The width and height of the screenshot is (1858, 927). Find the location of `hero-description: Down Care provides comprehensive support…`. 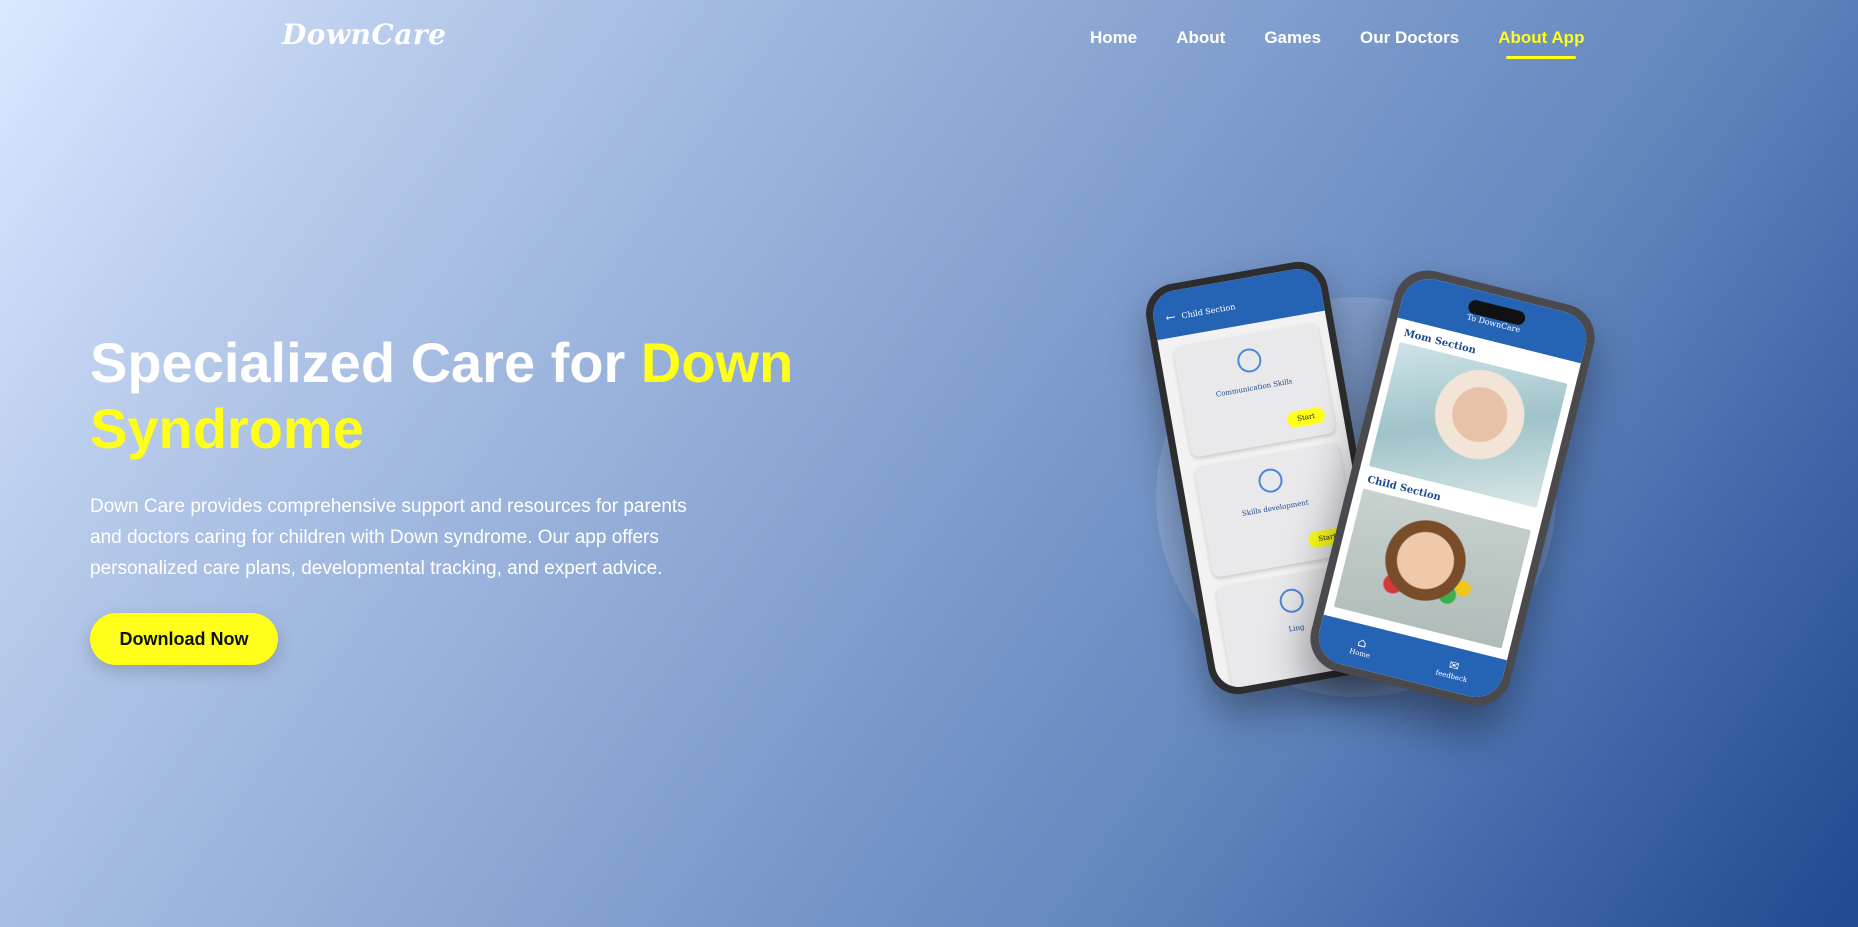

hero-description: Down Care provides comprehensive support… is located at coordinates (388, 537).